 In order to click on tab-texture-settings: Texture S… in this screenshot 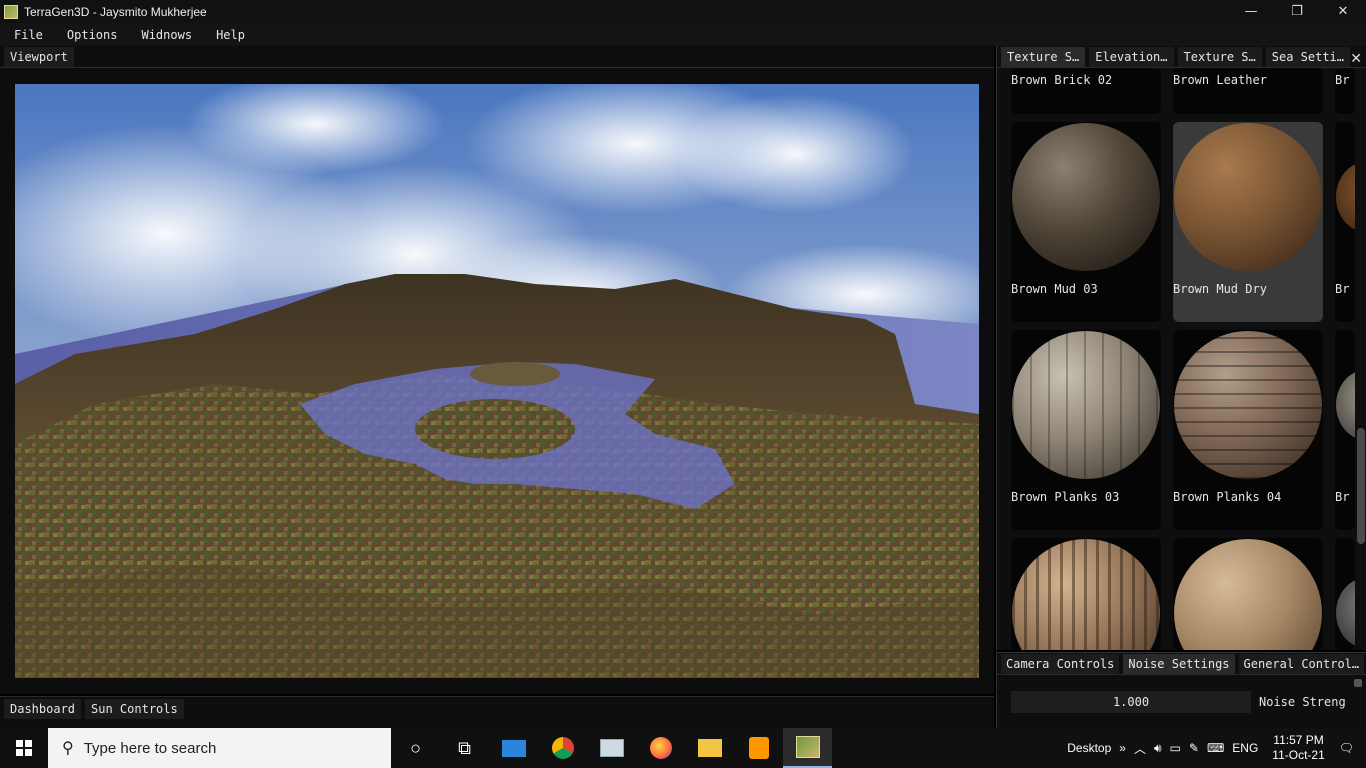, I will do `click(1219, 57)`.